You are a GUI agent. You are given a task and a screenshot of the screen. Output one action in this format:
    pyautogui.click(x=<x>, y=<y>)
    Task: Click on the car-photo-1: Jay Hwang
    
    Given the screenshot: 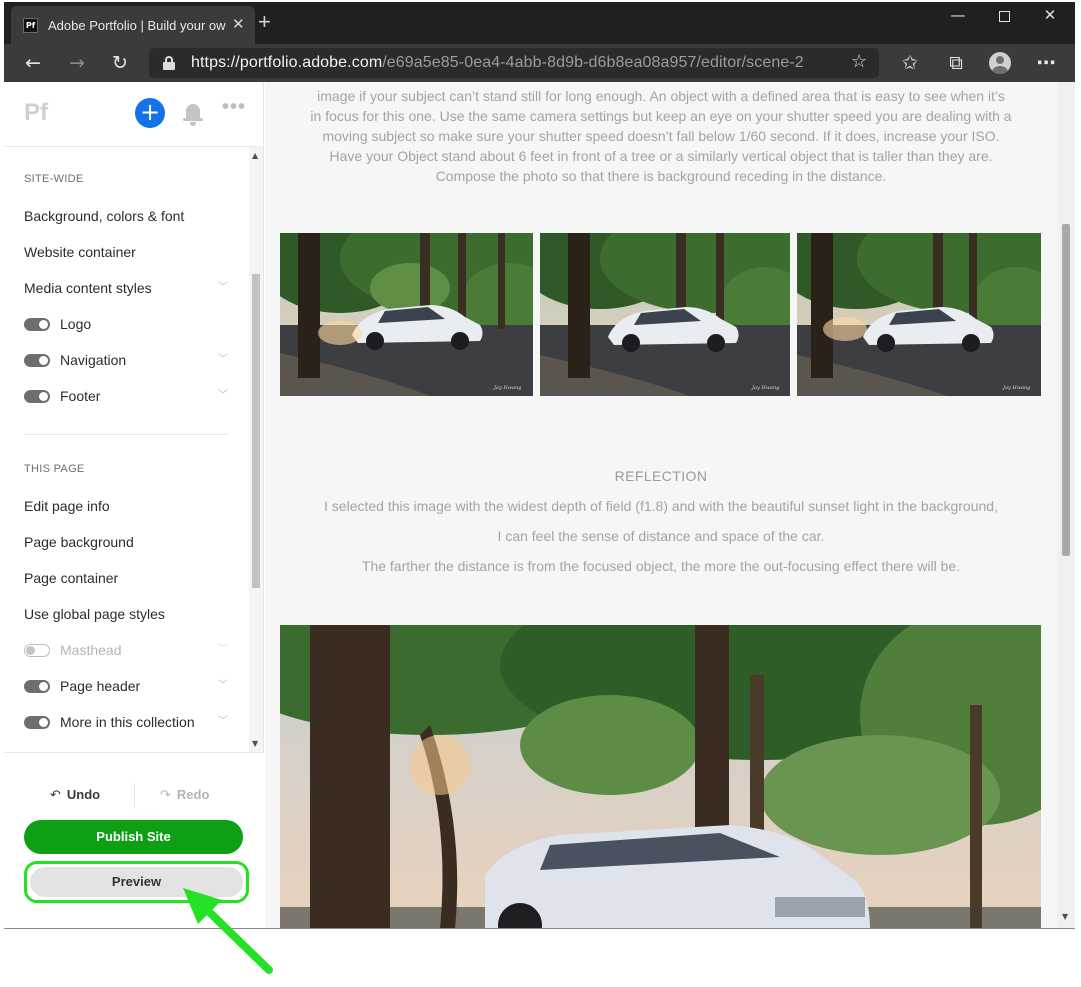 What is the action you would take?
    pyautogui.click(x=406, y=314)
    